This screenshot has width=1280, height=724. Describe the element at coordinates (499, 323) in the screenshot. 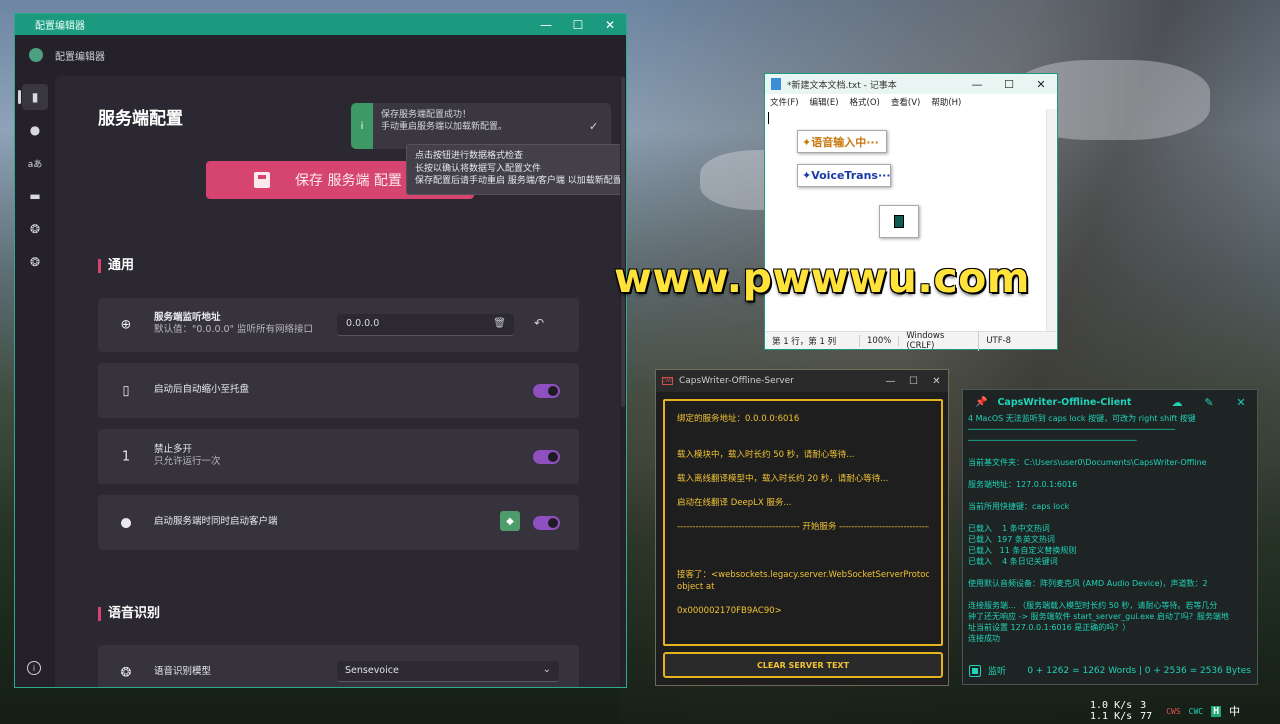

I see `trash-icon: 🗑` at that location.